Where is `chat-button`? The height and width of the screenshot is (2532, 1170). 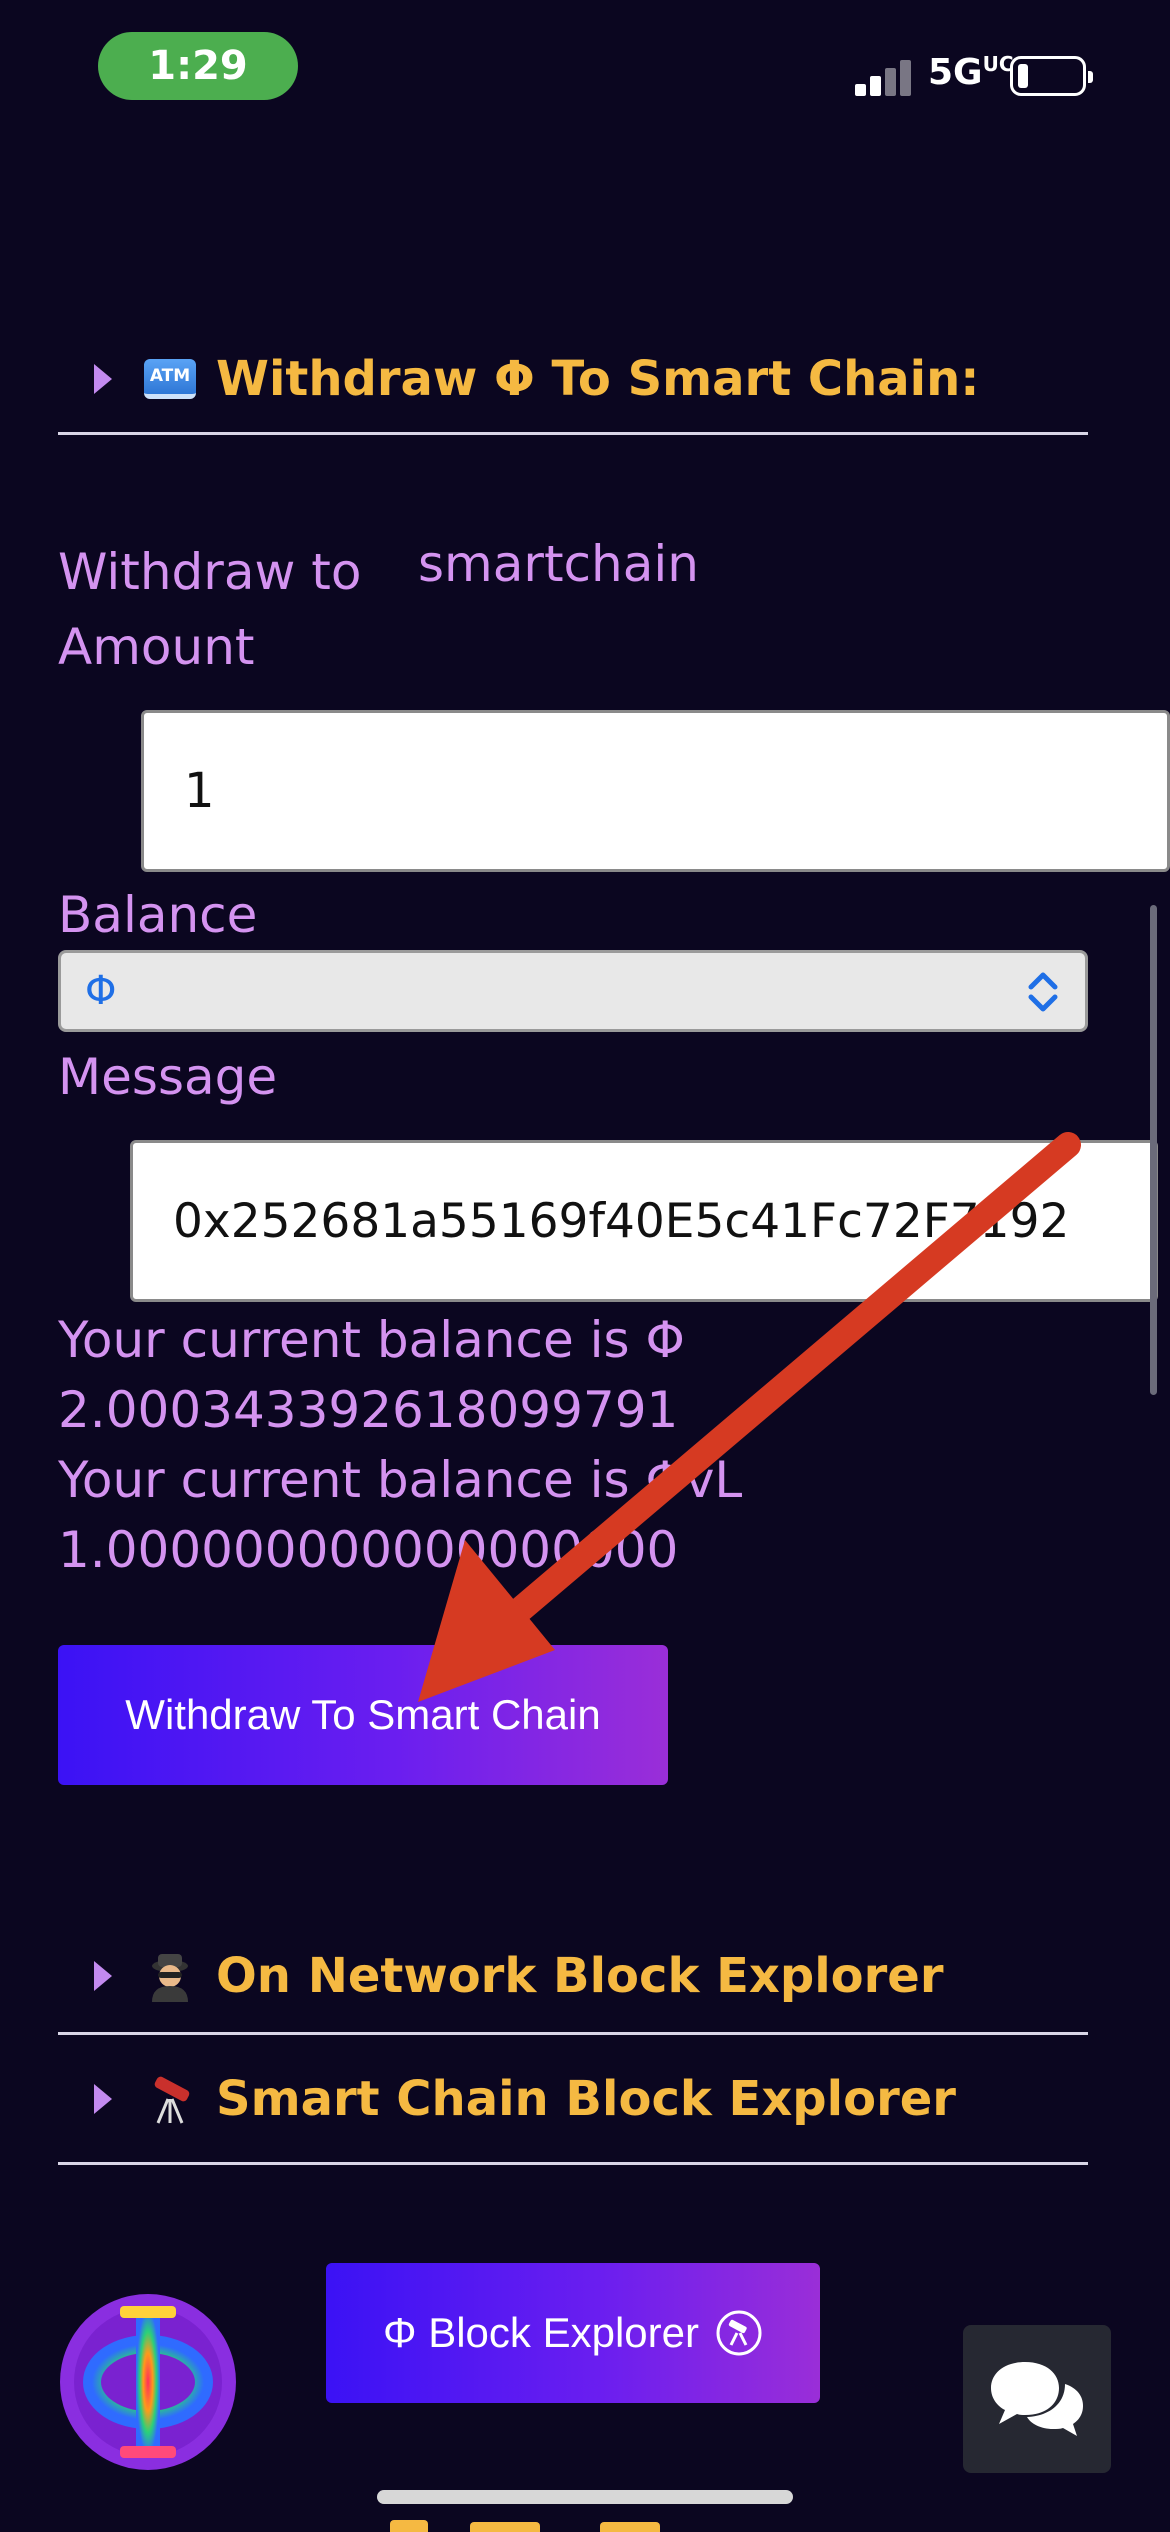
chat-button is located at coordinates (1037, 2399).